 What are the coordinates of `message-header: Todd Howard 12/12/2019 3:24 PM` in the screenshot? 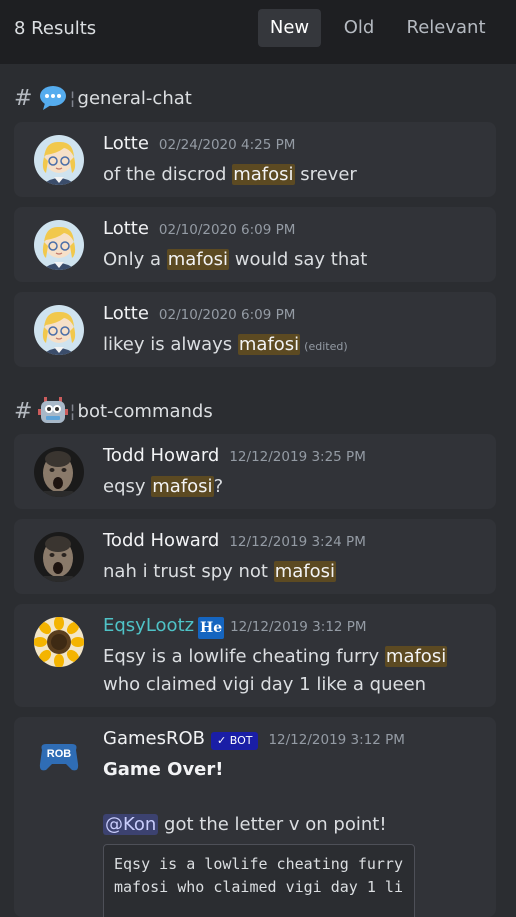 It's located at (234, 543).